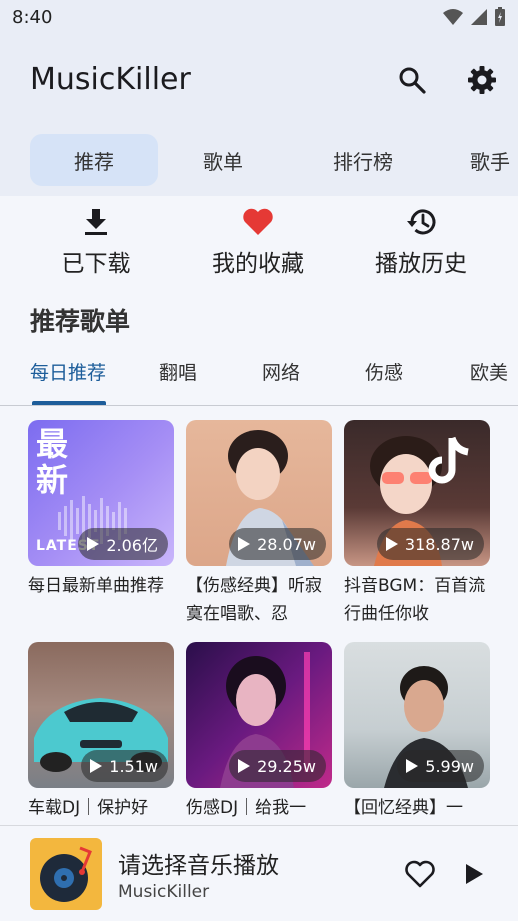 The image size is (518, 921). Describe the element at coordinates (417, 493) in the screenshot. I see `playlist-cover: 318.87w` at that location.